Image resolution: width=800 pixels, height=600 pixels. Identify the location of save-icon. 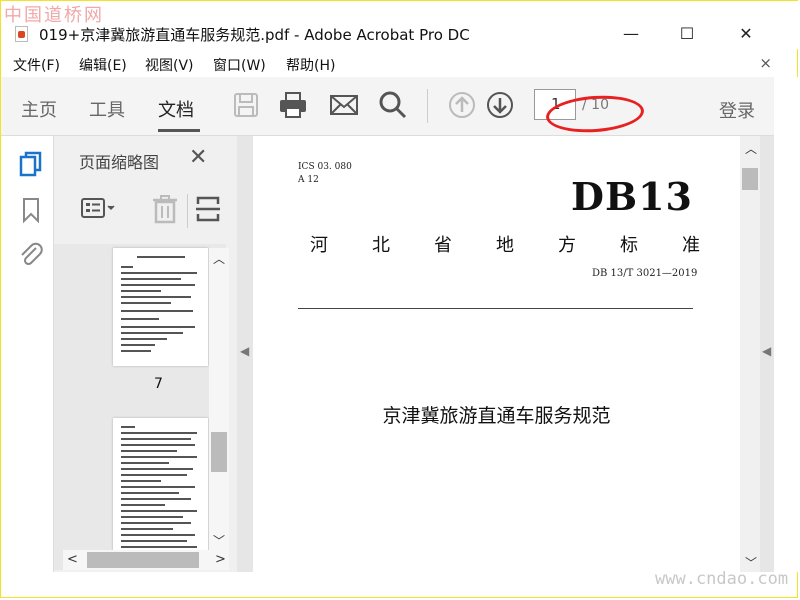
(246, 105).